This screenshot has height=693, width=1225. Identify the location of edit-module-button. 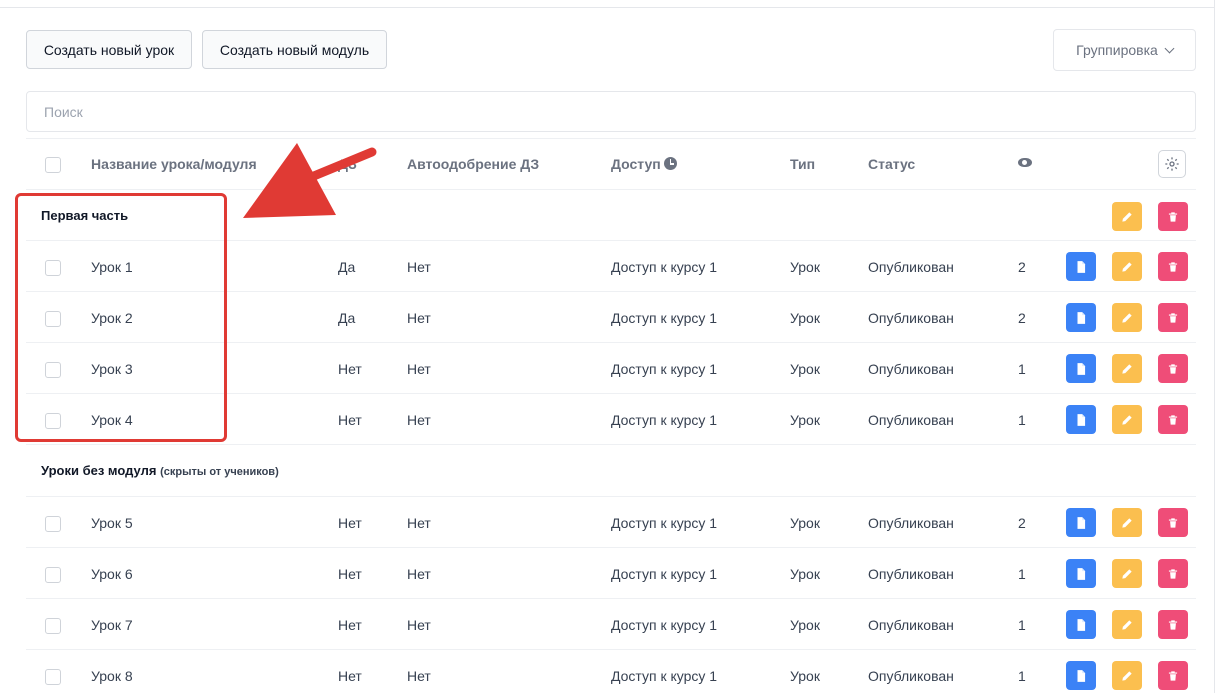
(1127, 216).